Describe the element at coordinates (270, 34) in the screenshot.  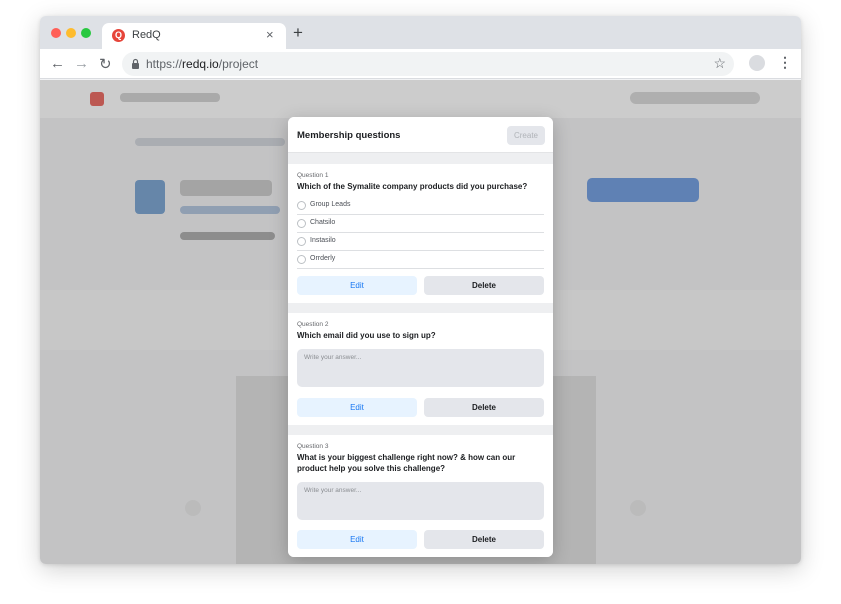
I see `close-tab-icon: ×` at that location.